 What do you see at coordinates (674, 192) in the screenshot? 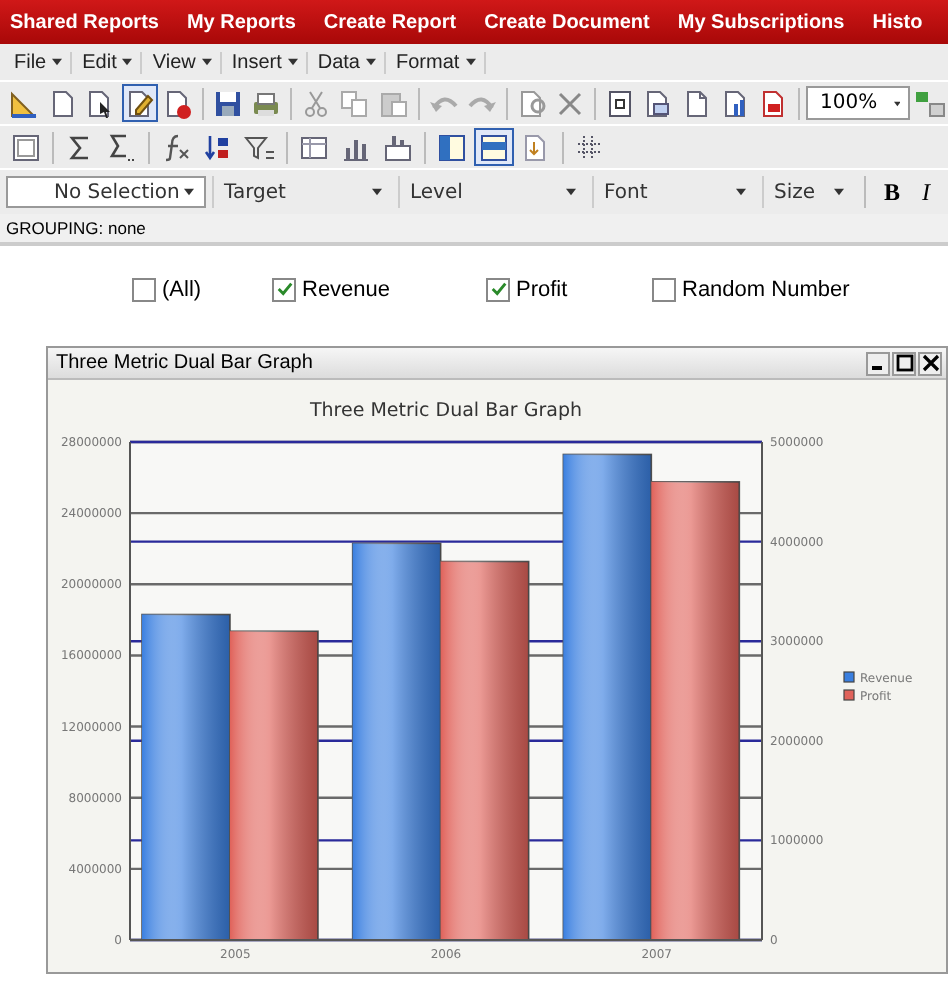
I see `dropdown: Font` at bounding box center [674, 192].